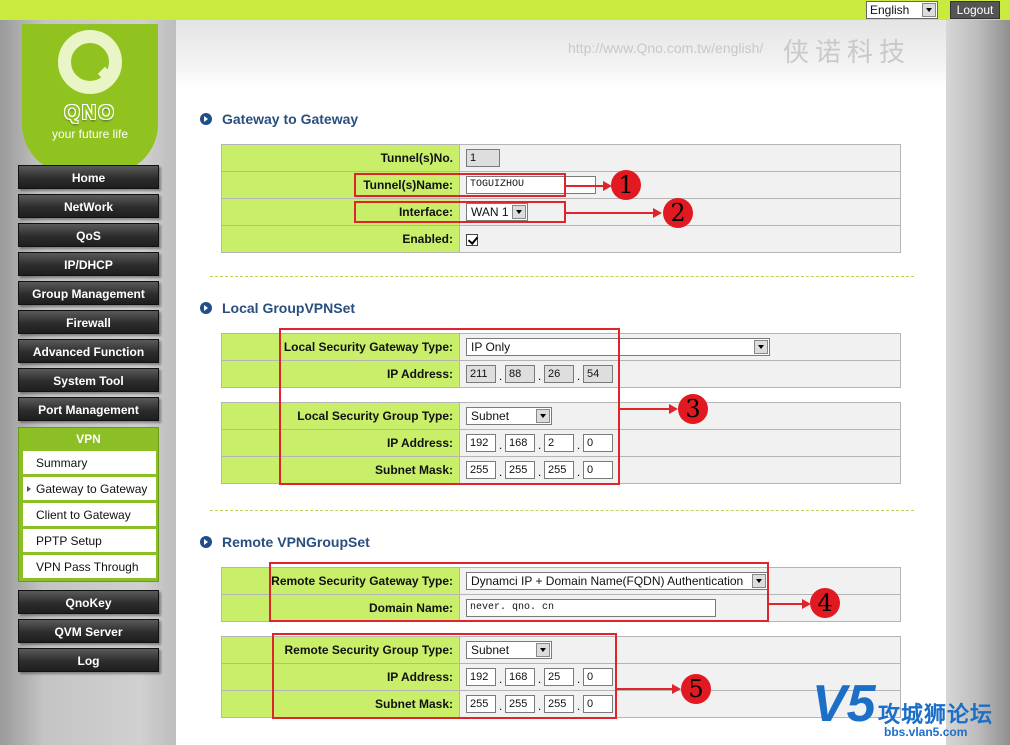 The image size is (1010, 745). Describe the element at coordinates (88, 351) in the screenshot. I see `nav-advanced-function: Advanced Function` at that location.